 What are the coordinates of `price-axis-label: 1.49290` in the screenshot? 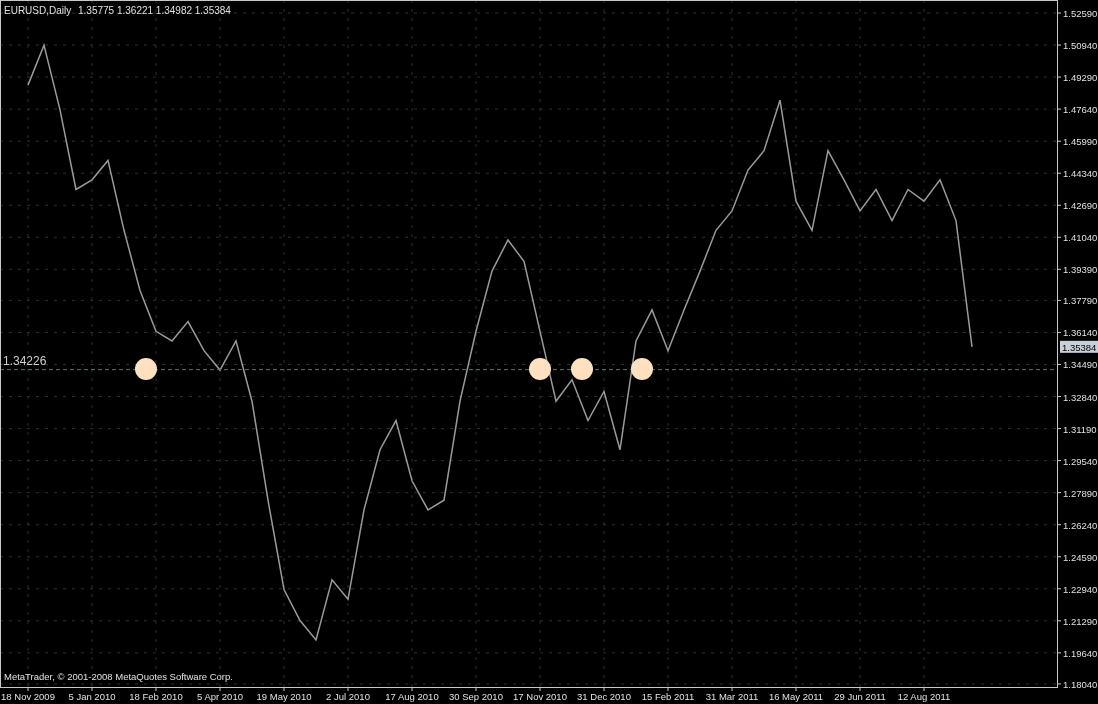 It's located at (1080, 78).